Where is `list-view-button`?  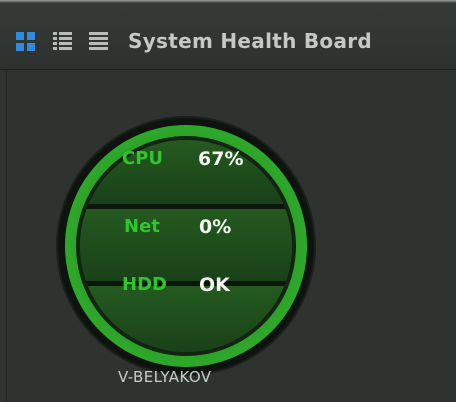 list-view-button is located at coordinates (62, 41).